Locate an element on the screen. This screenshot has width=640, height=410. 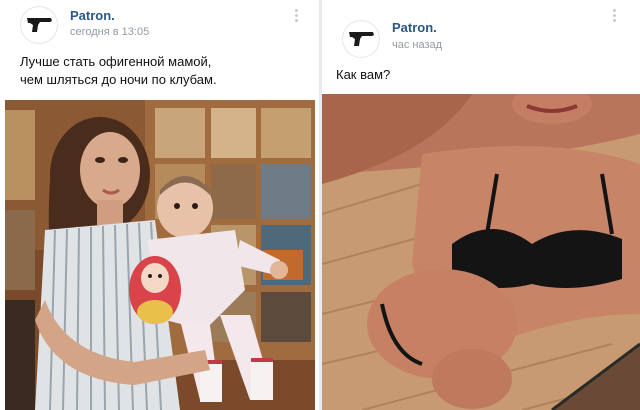
post-text-line: Лучше стать офигенной мамой, is located at coordinates (116, 61).